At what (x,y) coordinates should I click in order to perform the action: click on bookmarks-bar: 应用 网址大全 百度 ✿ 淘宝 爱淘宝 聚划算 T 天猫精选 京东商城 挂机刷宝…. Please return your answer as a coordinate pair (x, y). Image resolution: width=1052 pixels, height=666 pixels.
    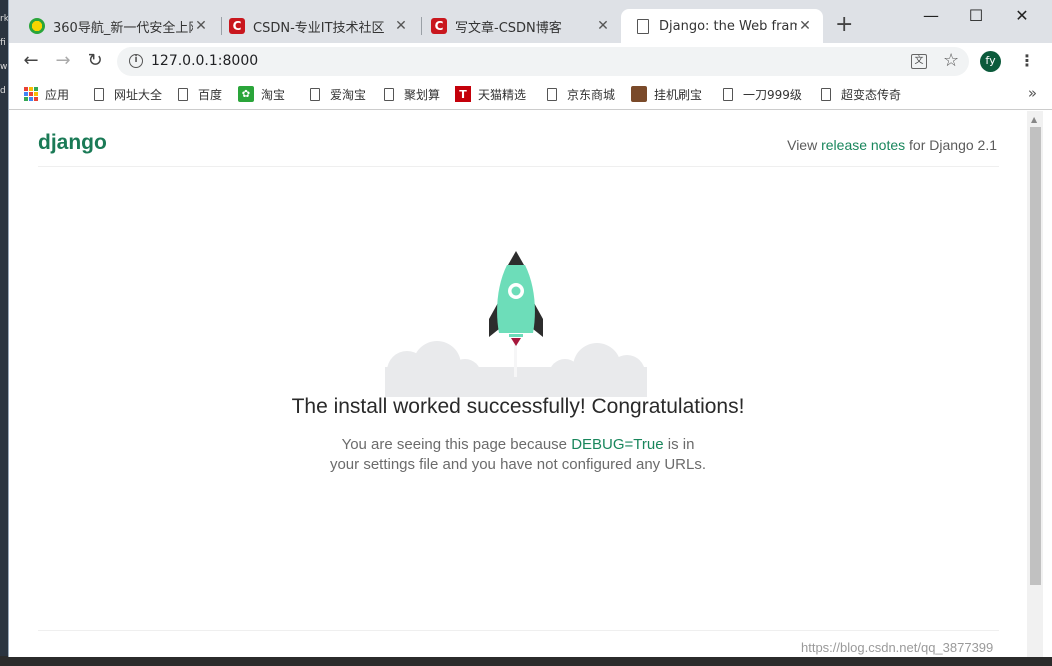
    Looking at the image, I should click on (530, 94).